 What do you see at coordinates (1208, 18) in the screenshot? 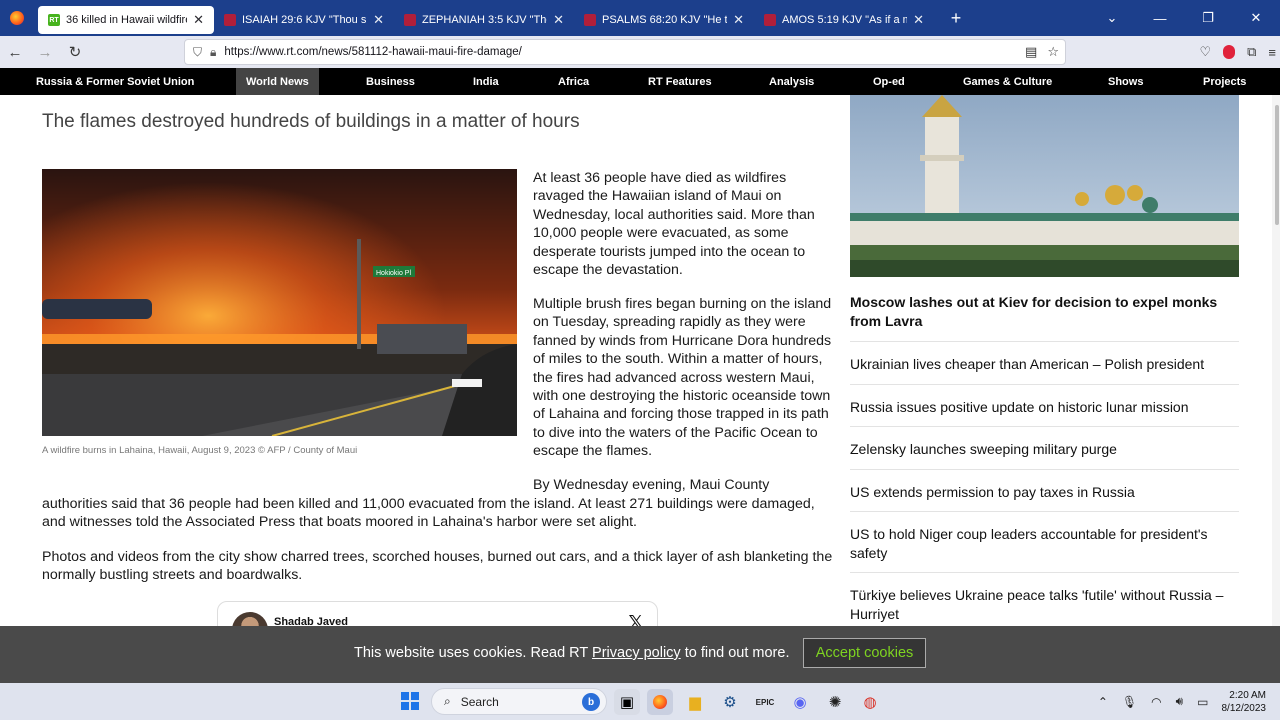
I see `maximize-icon: ❐` at bounding box center [1208, 18].